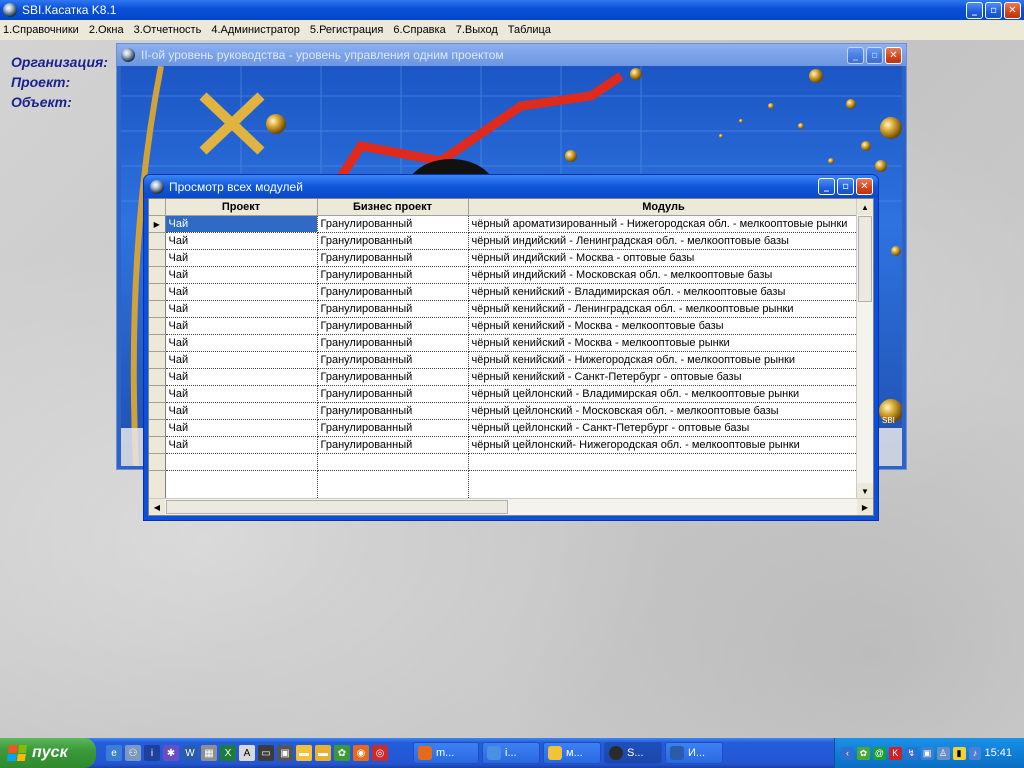 This screenshot has height=768, width=1024. Describe the element at coordinates (511, 506) in the screenshot. I see `horizontal-scrollbar: ◀ ▶` at that location.